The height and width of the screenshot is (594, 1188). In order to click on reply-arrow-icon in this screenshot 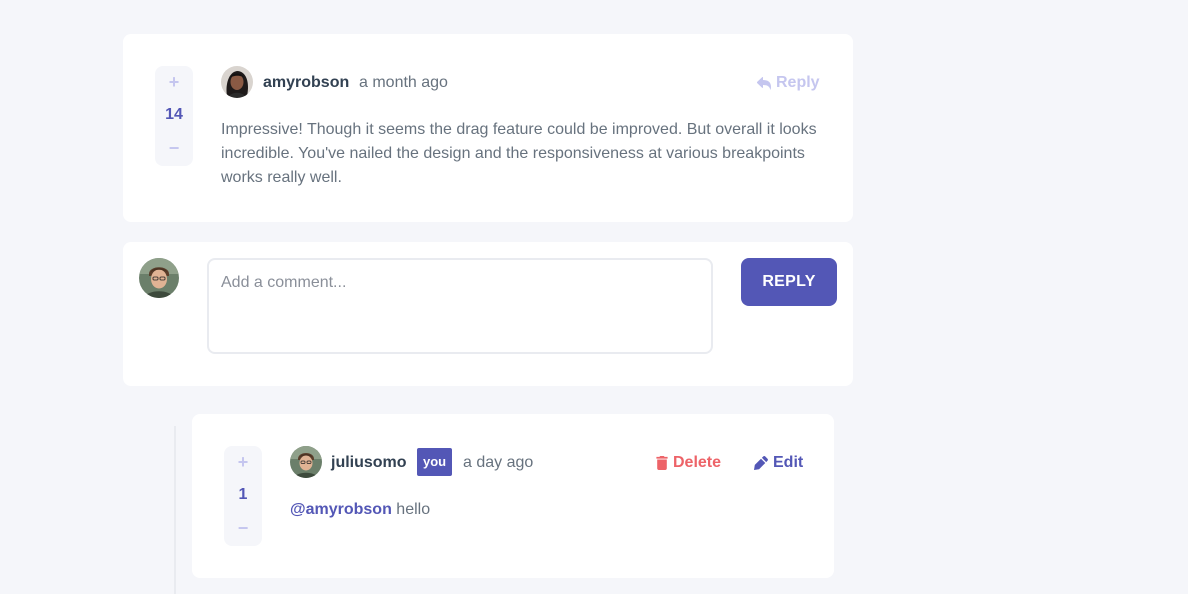, I will do `click(764, 83)`.